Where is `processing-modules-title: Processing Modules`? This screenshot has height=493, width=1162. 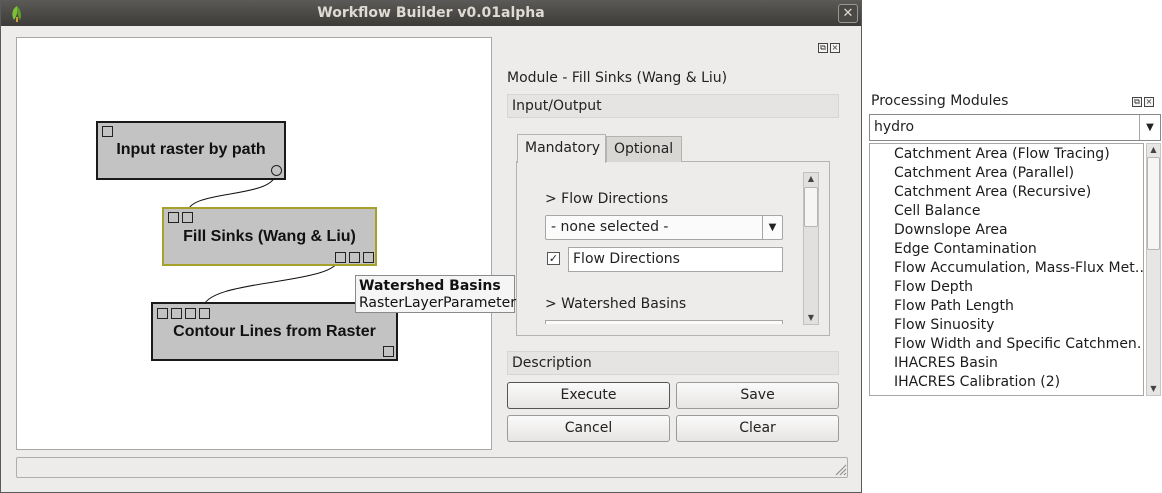 processing-modules-title: Processing Modules is located at coordinates (940, 101).